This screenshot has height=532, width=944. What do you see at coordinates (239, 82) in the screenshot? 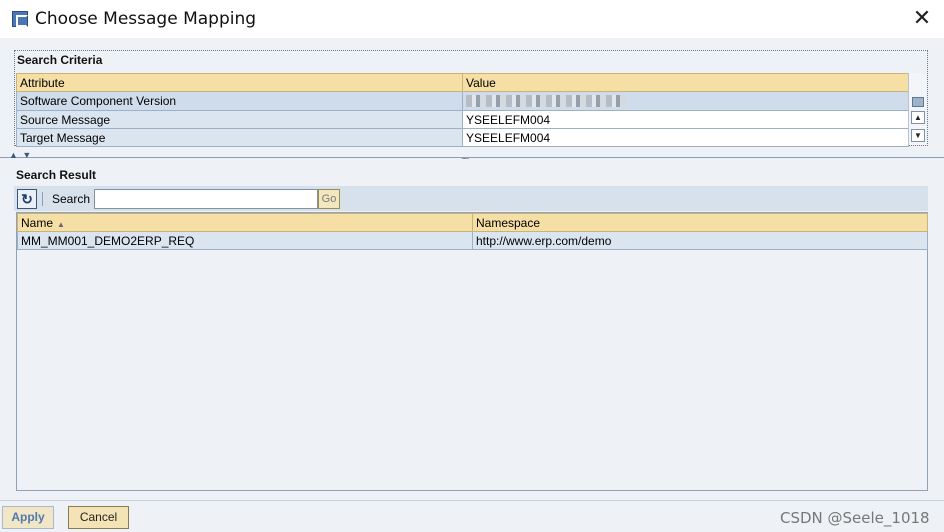
I see `column-header-attribute: Attribute` at bounding box center [239, 82].